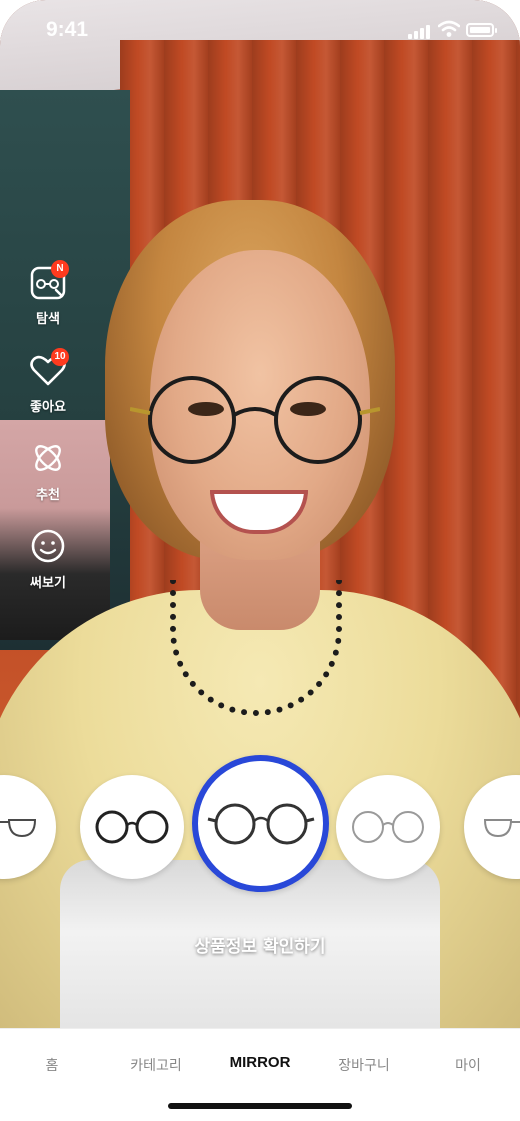 The height and width of the screenshot is (1121, 520). What do you see at coordinates (260, 30) in the screenshot?
I see `status-bar: 9:41` at bounding box center [260, 30].